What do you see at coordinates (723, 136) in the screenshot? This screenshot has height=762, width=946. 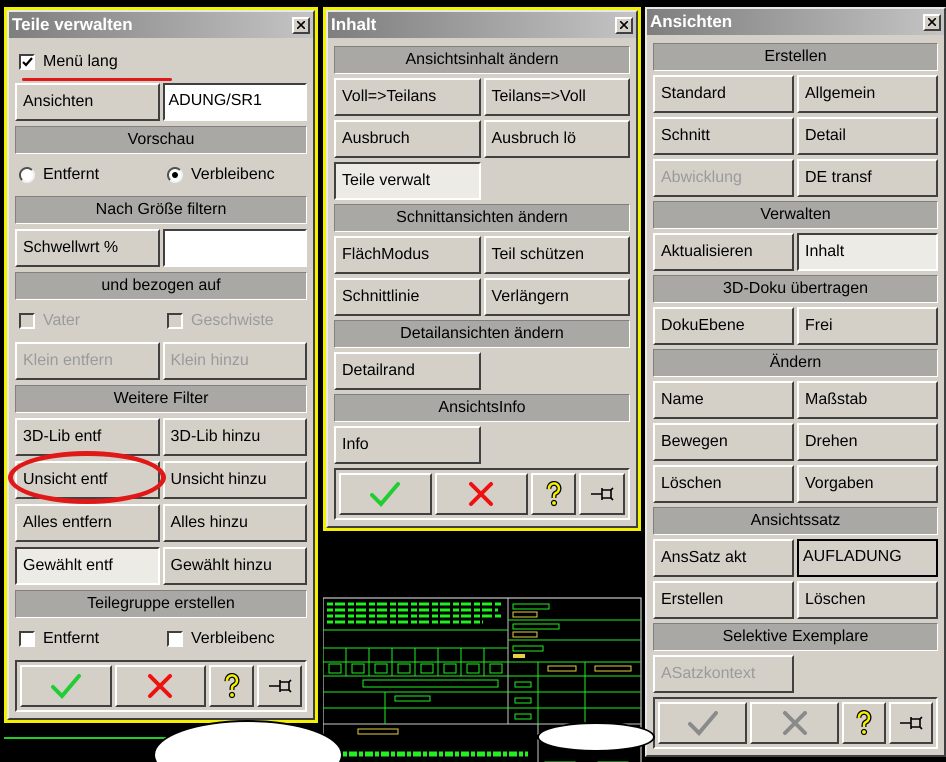 I see `panel-button: Schnitt` at bounding box center [723, 136].